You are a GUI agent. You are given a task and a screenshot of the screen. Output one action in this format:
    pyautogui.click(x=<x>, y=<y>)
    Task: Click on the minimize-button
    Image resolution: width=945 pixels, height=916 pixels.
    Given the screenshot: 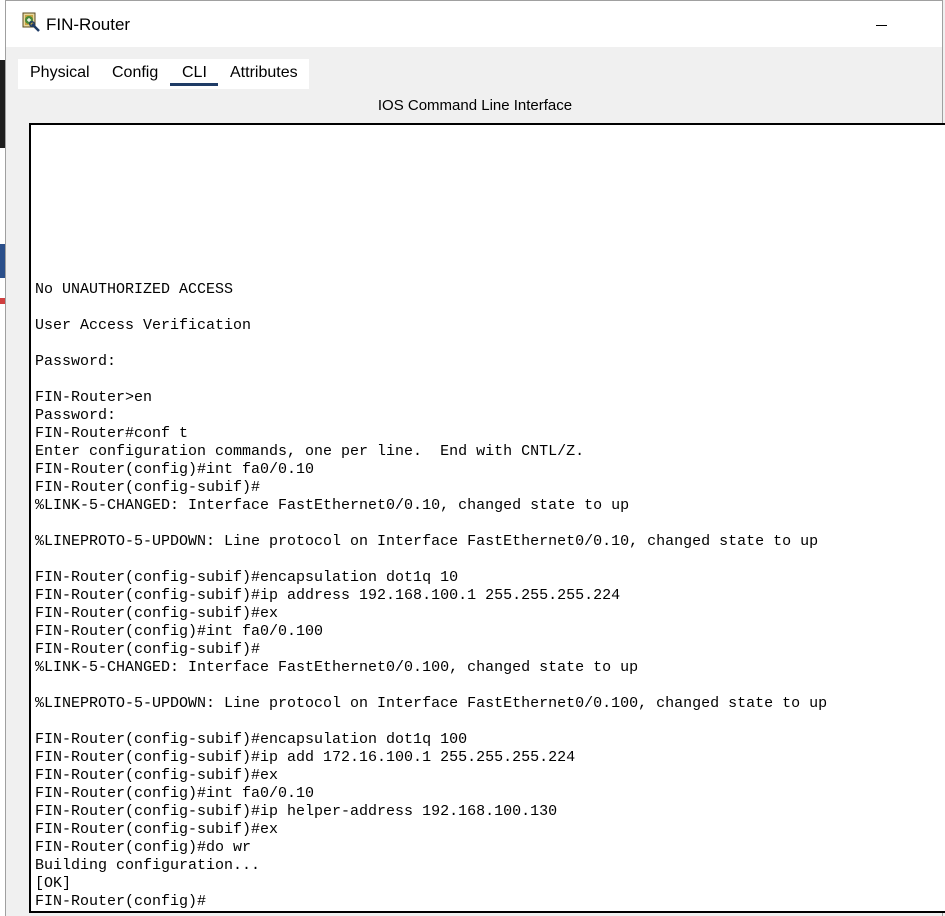 What is the action you would take?
    pyautogui.click(x=881, y=24)
    